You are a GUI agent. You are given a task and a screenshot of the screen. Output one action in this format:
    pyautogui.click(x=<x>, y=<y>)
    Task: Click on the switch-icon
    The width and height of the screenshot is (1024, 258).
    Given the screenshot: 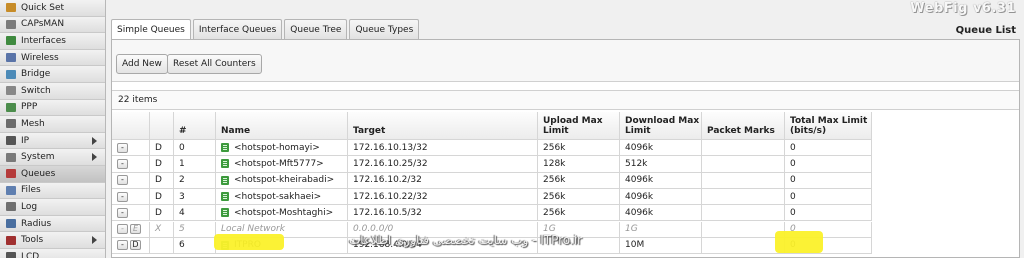 What is the action you would take?
    pyautogui.click(x=11, y=91)
    